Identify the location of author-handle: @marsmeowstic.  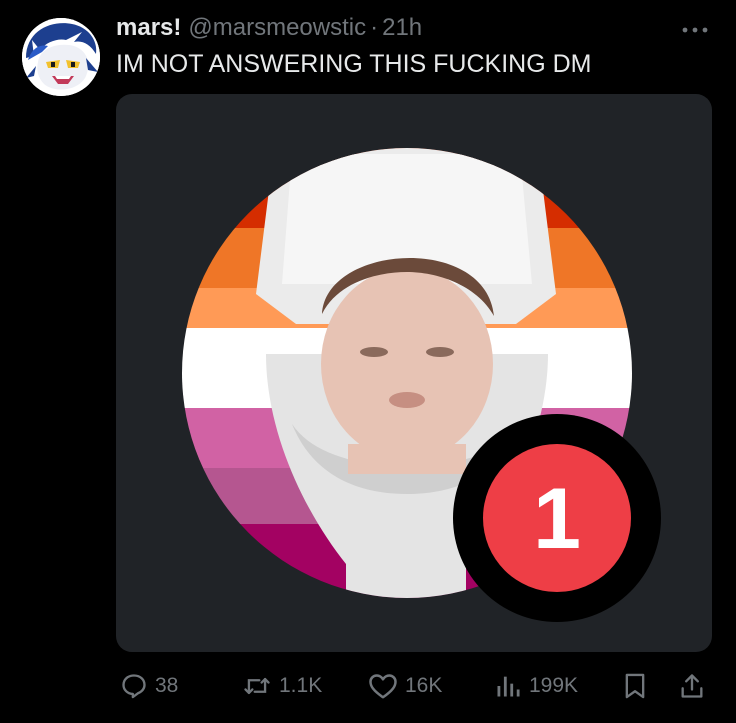
(277, 28).